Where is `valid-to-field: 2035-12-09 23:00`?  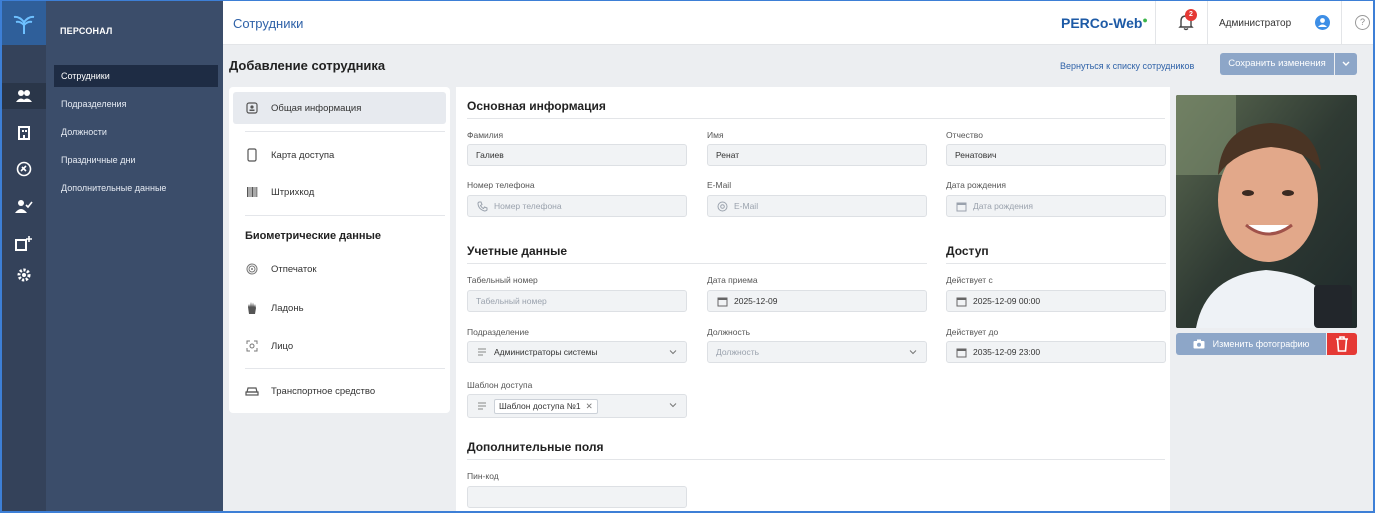
valid-to-field: 2035-12-09 23:00 is located at coordinates (1056, 352).